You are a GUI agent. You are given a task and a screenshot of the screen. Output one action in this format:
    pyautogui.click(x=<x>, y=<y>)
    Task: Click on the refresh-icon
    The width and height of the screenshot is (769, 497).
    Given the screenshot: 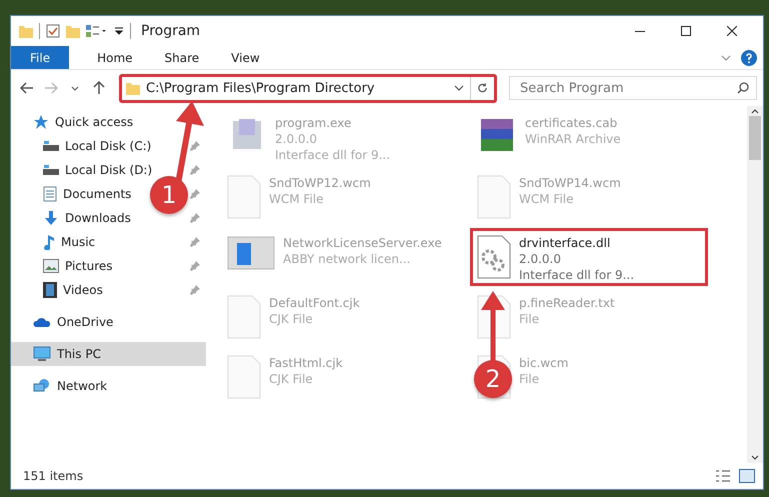 What is the action you would take?
    pyautogui.click(x=482, y=88)
    